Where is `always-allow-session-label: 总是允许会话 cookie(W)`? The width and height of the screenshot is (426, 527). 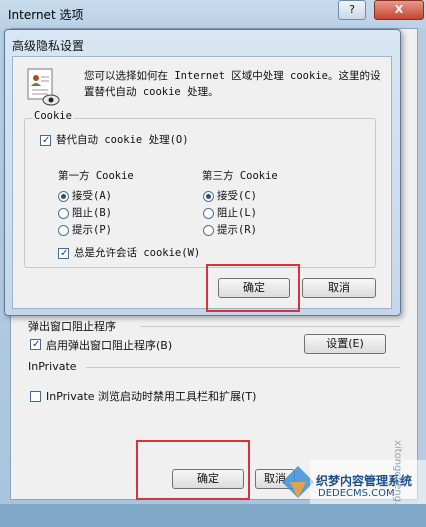 always-allow-session-label: 总是允许会话 cookie(W) is located at coordinates (137, 253).